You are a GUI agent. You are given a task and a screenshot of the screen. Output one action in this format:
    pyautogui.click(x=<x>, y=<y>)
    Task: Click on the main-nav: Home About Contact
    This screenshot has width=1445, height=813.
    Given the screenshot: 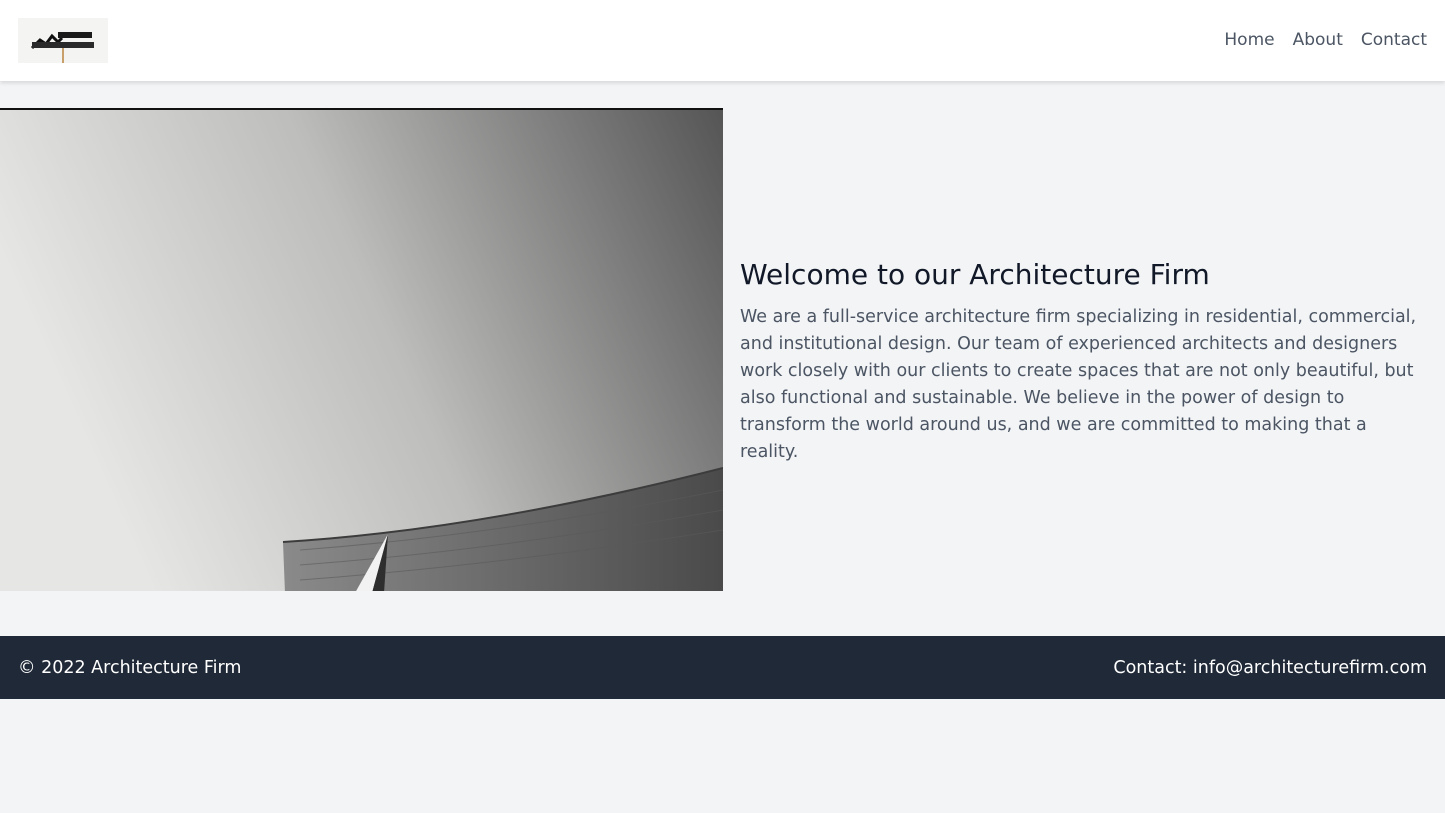 What is the action you would take?
    pyautogui.click(x=1325, y=40)
    